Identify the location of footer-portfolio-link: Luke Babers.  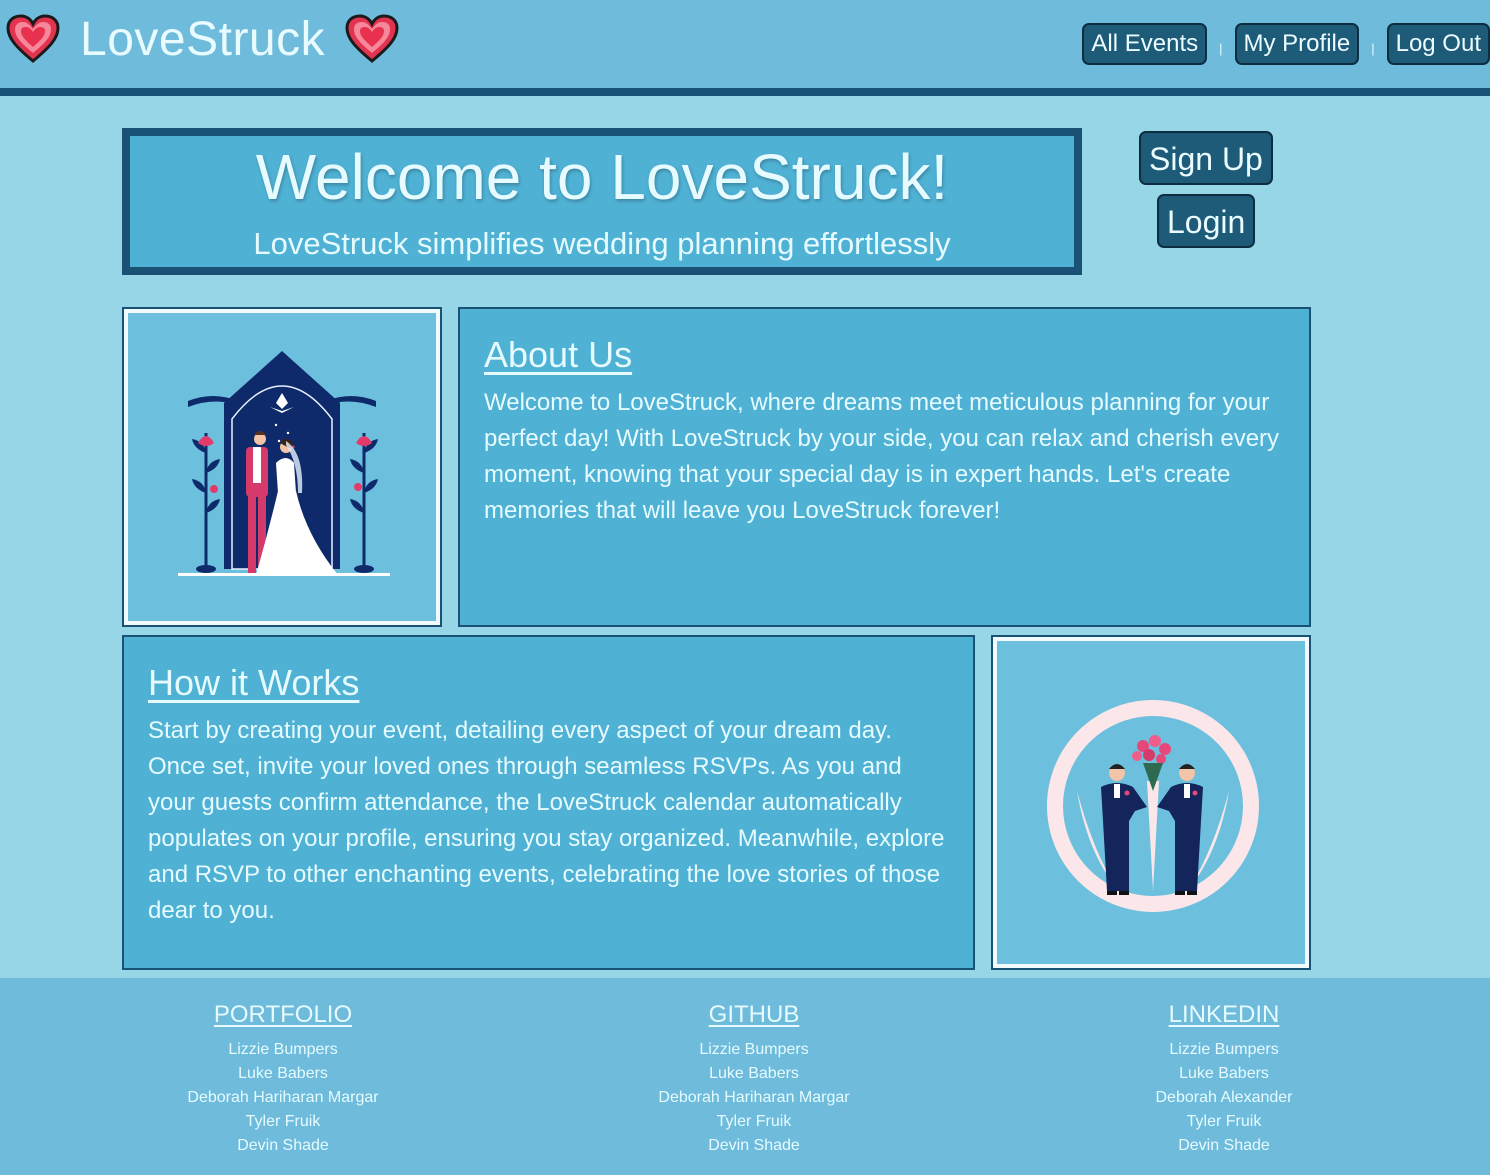
(283, 1074).